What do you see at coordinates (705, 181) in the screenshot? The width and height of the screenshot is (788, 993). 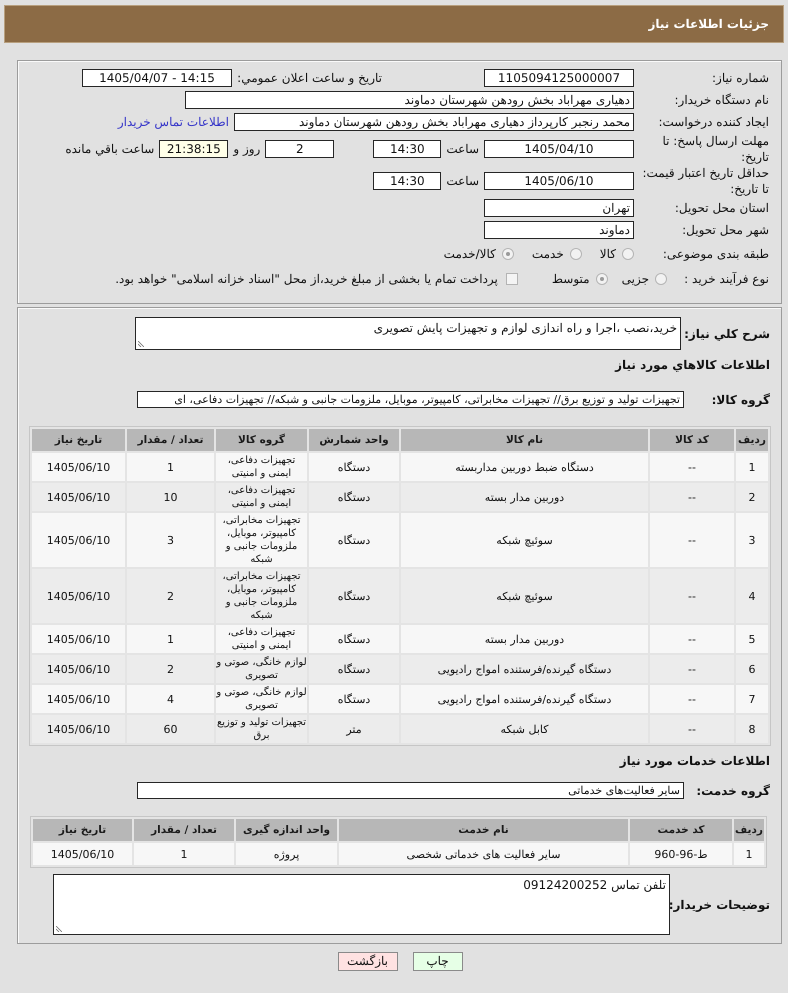 I see `field-label: حداقل تاریخ اعتبار قیمت: تا تاریخ:` at bounding box center [705, 181].